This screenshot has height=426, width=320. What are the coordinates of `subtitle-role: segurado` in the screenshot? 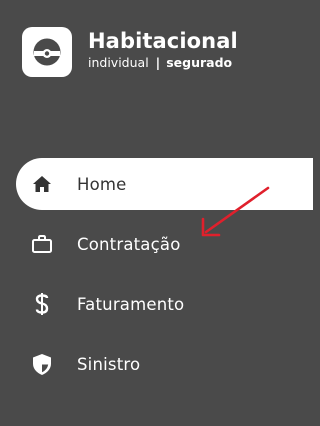 It's located at (199, 62).